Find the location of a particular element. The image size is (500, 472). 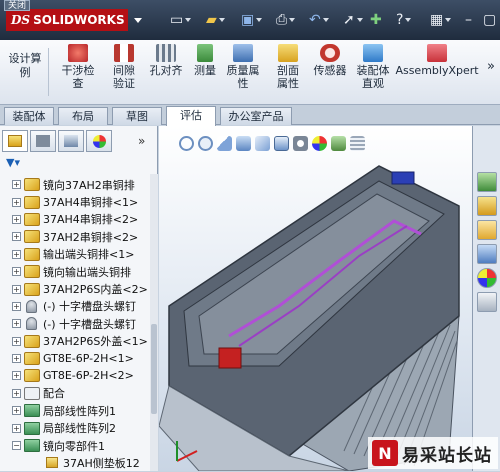

logo-menu-arrow-icon is located at coordinates (137, 20).